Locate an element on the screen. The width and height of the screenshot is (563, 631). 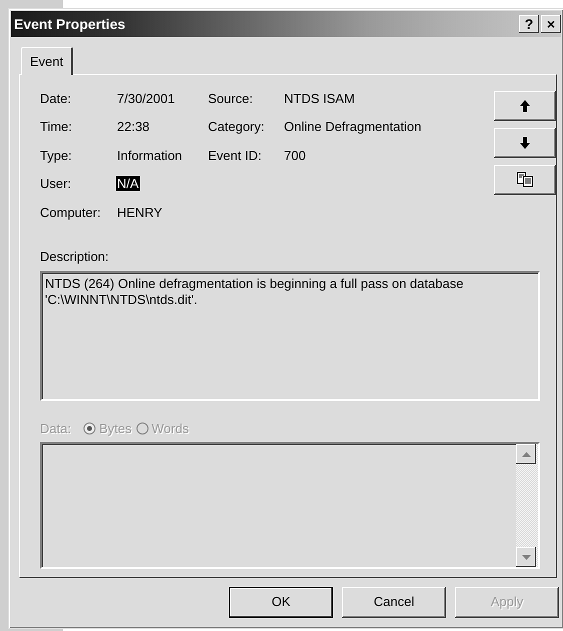
close-button: × is located at coordinates (551, 24).